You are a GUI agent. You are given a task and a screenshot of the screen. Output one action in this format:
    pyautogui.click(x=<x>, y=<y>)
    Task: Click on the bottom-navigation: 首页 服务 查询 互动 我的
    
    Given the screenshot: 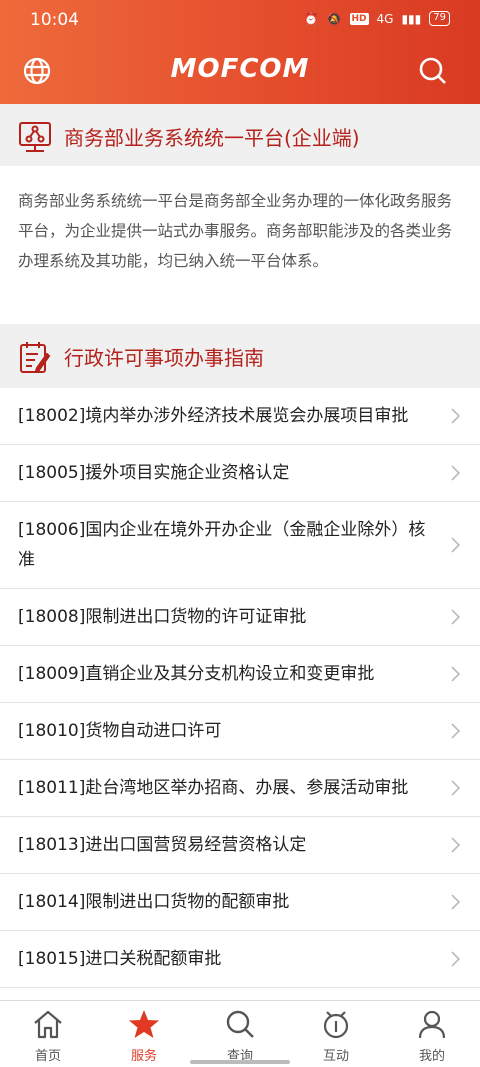 What is the action you would take?
    pyautogui.click(x=240, y=1033)
    